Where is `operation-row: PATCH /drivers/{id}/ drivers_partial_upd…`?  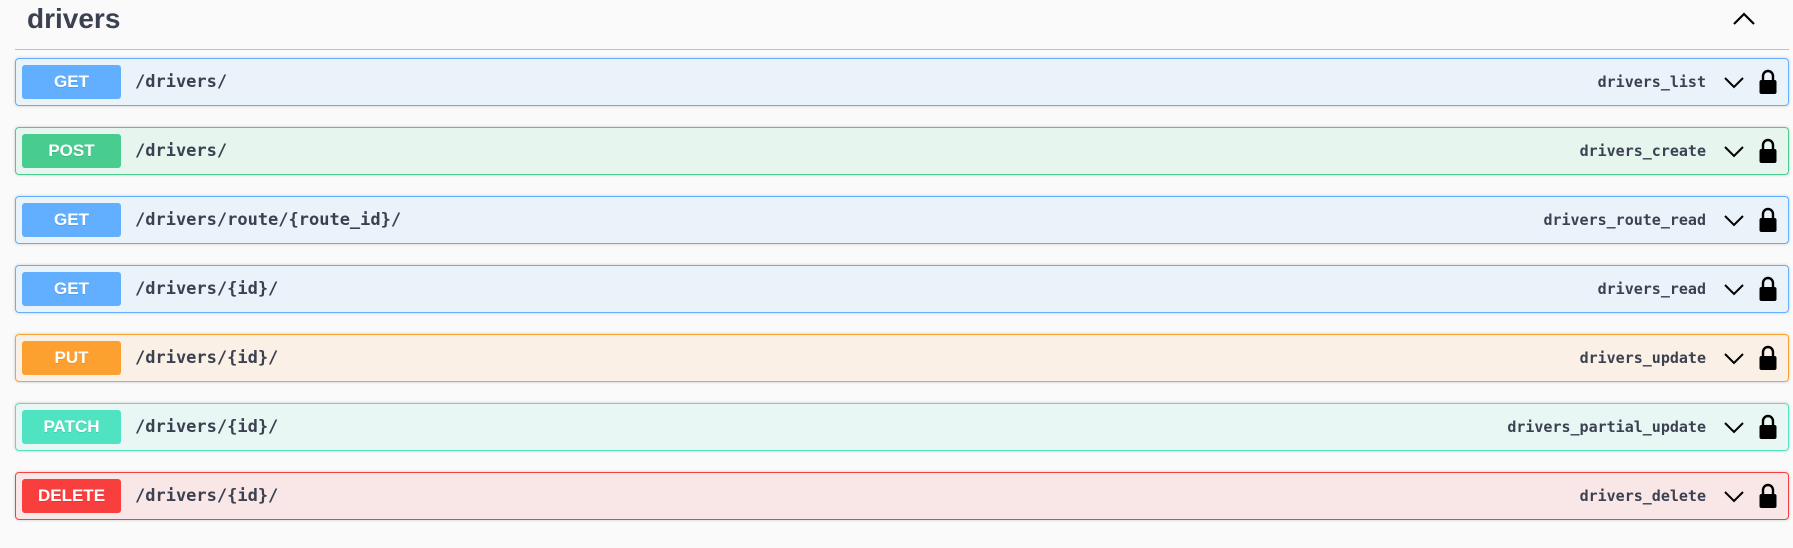 operation-row: PATCH /drivers/{id}/ drivers_partial_upd… is located at coordinates (902, 427).